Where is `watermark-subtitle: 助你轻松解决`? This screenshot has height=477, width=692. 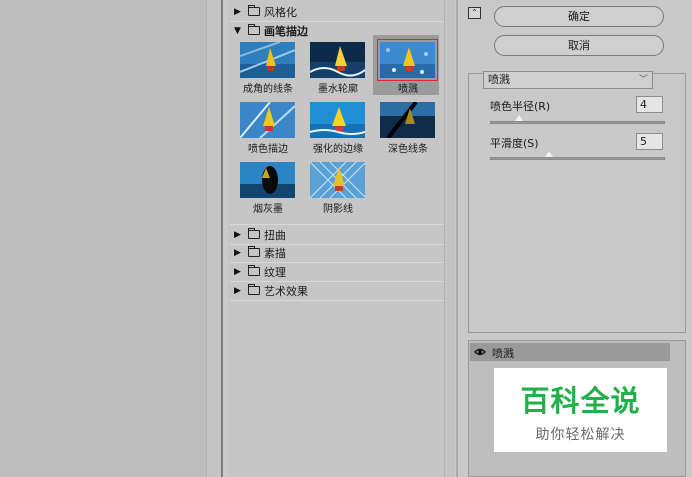
watermark-subtitle: 助你轻松解决 is located at coordinates (580, 435).